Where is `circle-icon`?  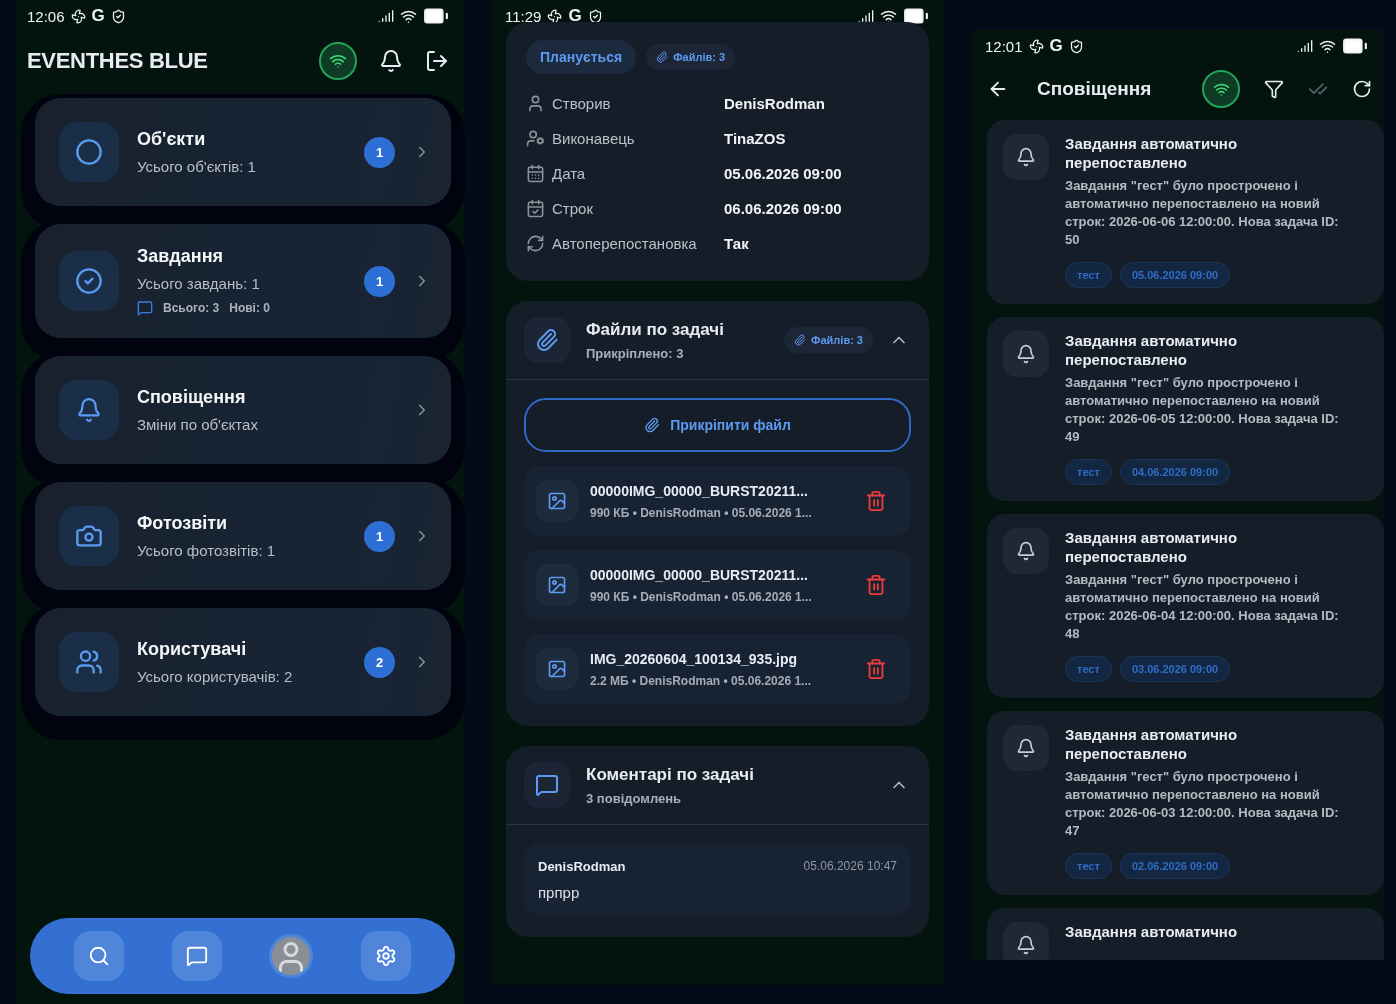 circle-icon is located at coordinates (89, 152).